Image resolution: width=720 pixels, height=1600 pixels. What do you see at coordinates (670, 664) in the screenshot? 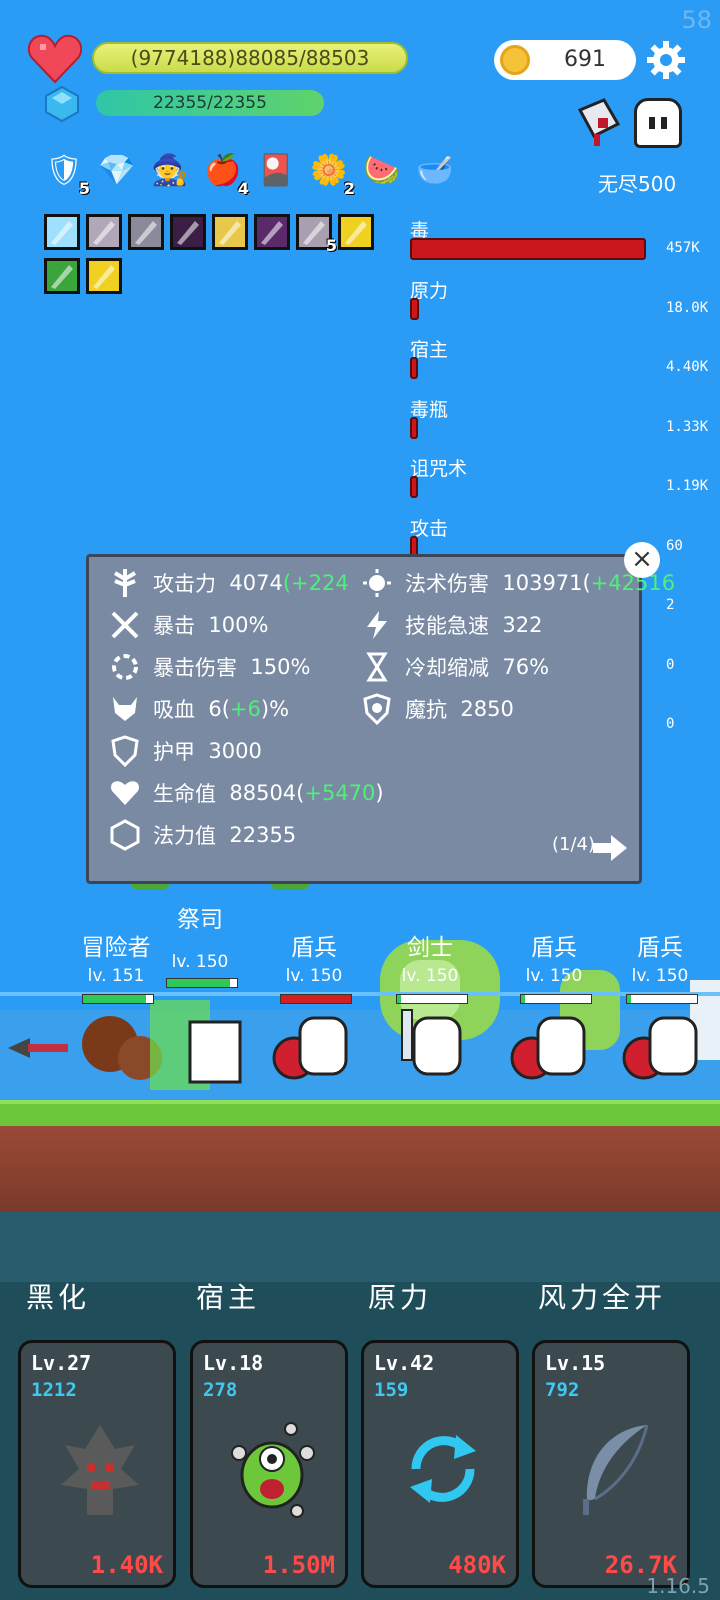
I see `meter-value: 0` at bounding box center [670, 664].